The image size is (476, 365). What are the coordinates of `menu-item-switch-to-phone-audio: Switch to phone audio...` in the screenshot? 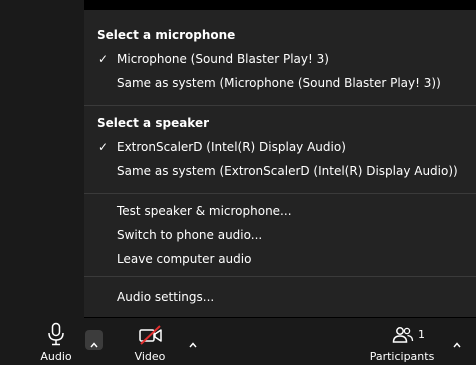 It's located at (280, 236).